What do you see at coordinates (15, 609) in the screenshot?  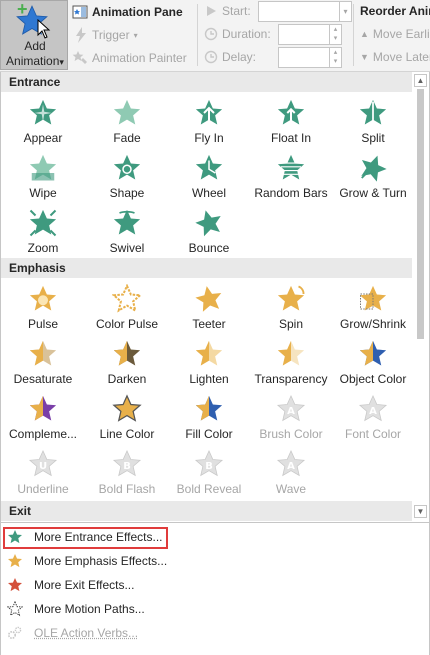 I see `motion-path-star-icon` at bounding box center [15, 609].